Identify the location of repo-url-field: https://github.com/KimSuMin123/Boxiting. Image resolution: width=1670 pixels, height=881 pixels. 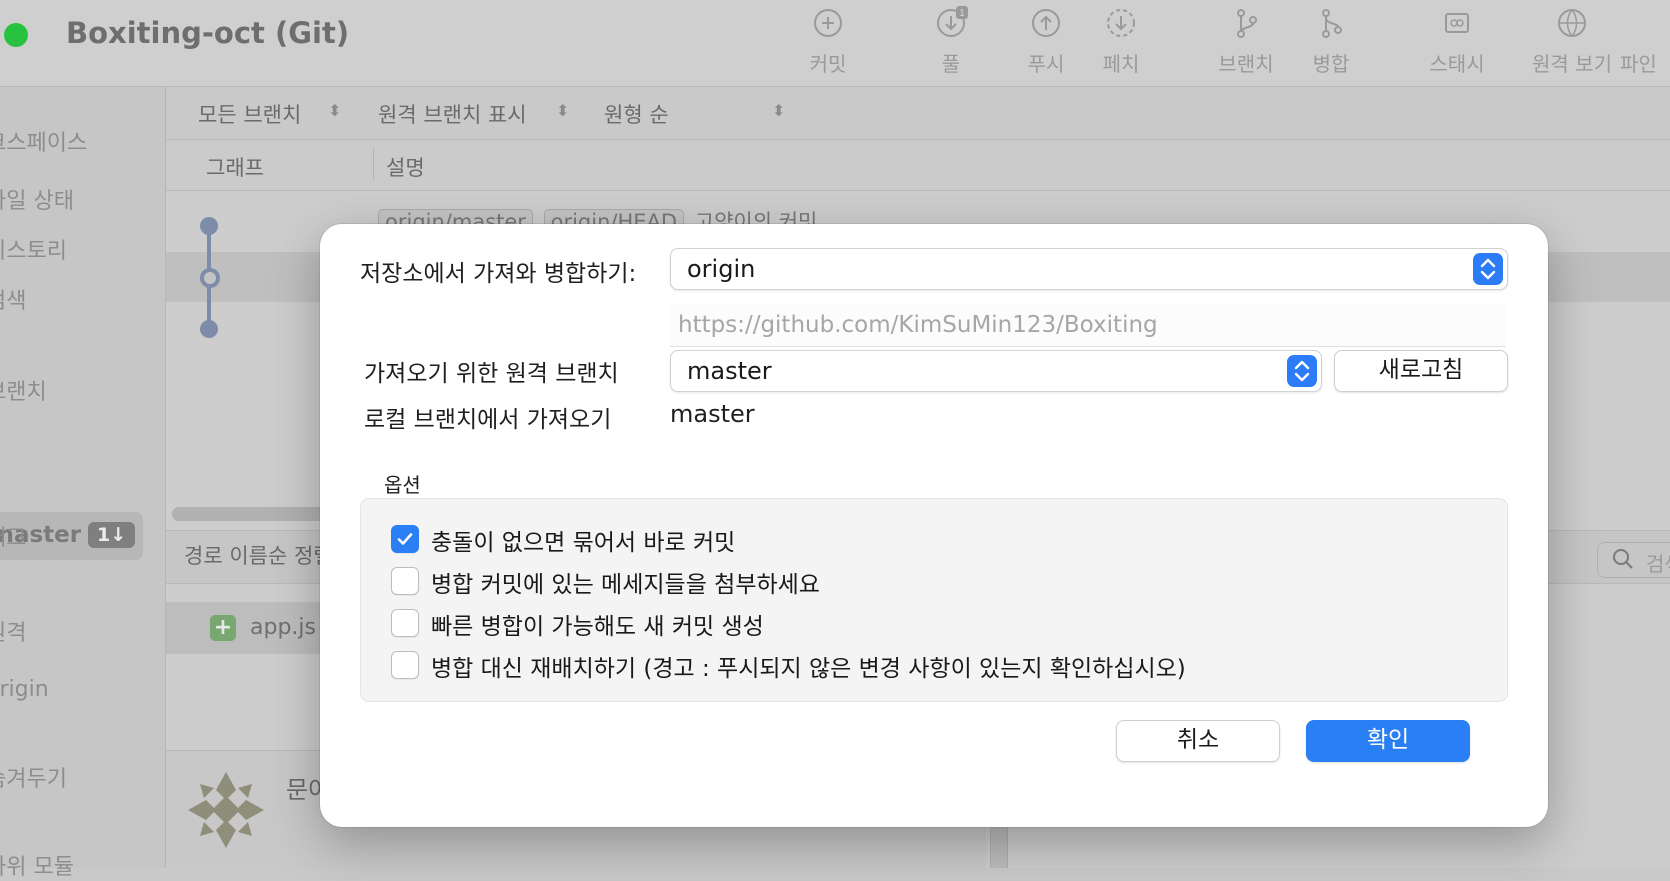
(1088, 325).